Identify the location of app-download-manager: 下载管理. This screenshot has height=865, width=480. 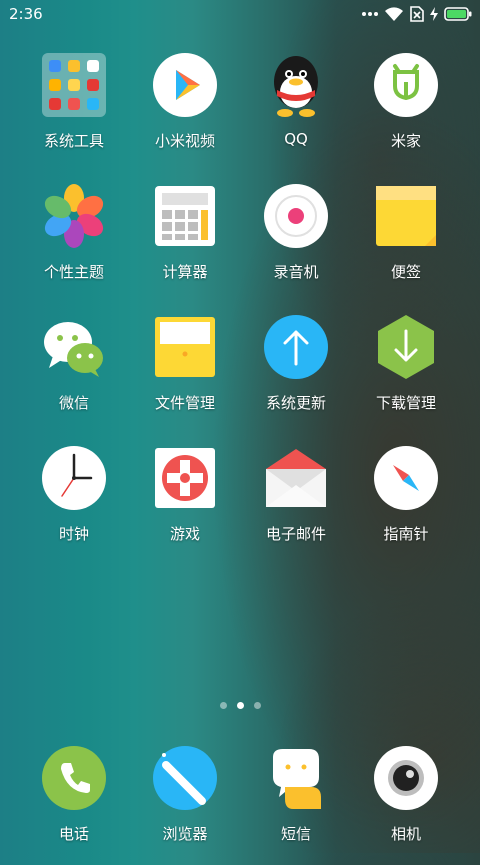
(406, 374).